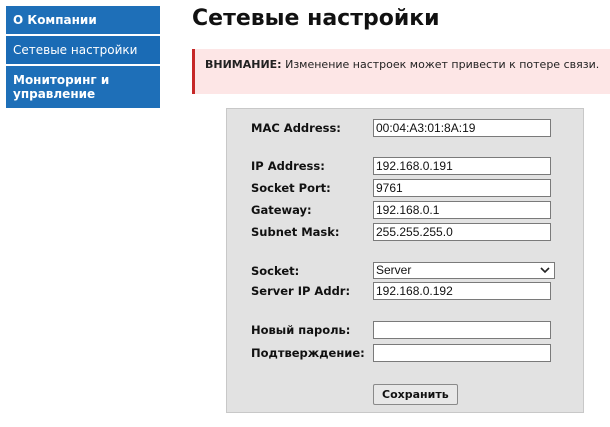 This screenshot has height=427, width=610. I want to click on ip-row: IP Address:, so click(405, 167).